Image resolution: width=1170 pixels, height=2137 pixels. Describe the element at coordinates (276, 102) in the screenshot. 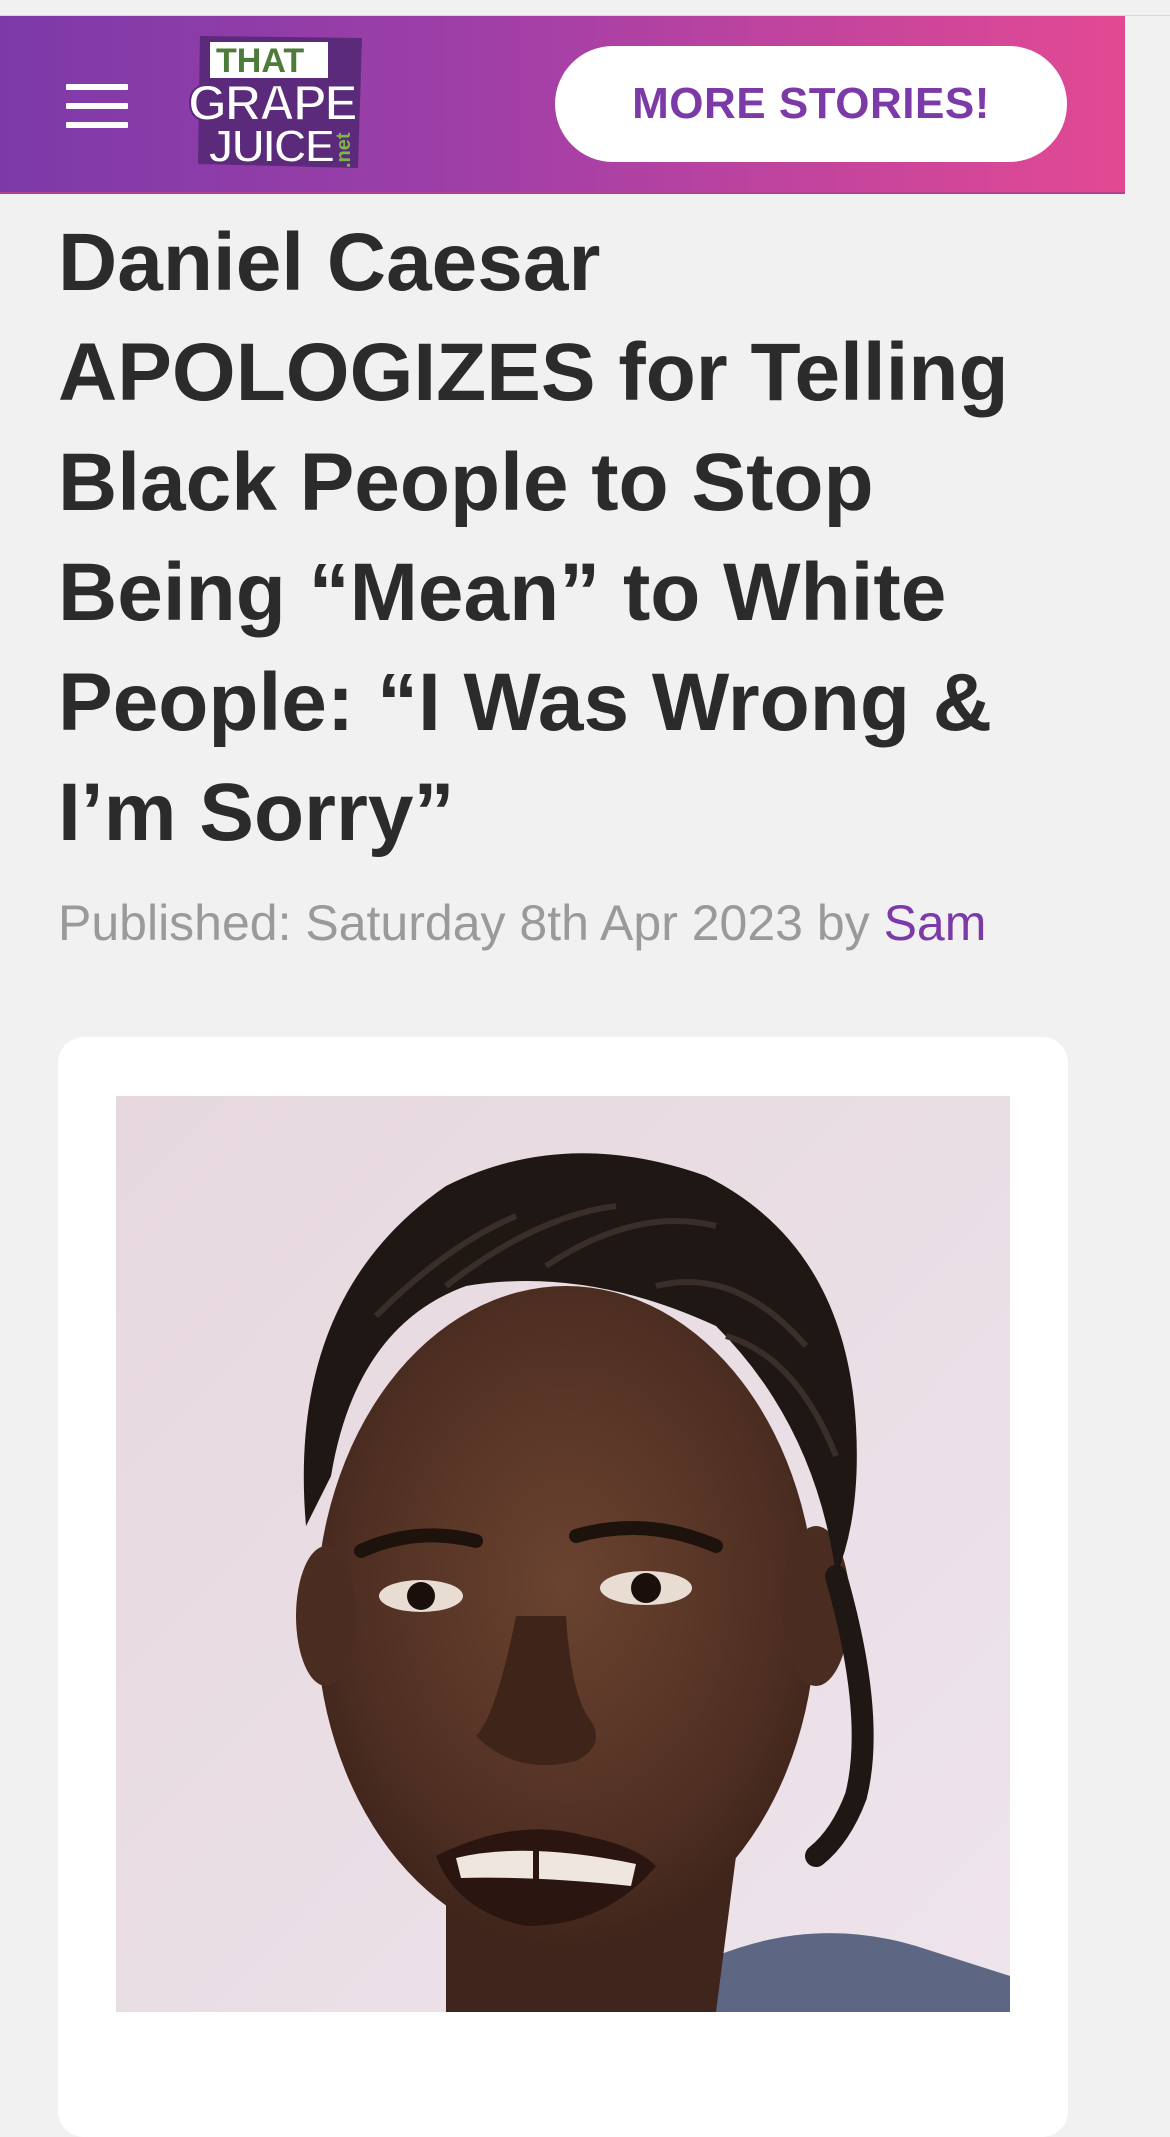

I see `site-logo: THAT GRAPE JUICE .net` at that location.